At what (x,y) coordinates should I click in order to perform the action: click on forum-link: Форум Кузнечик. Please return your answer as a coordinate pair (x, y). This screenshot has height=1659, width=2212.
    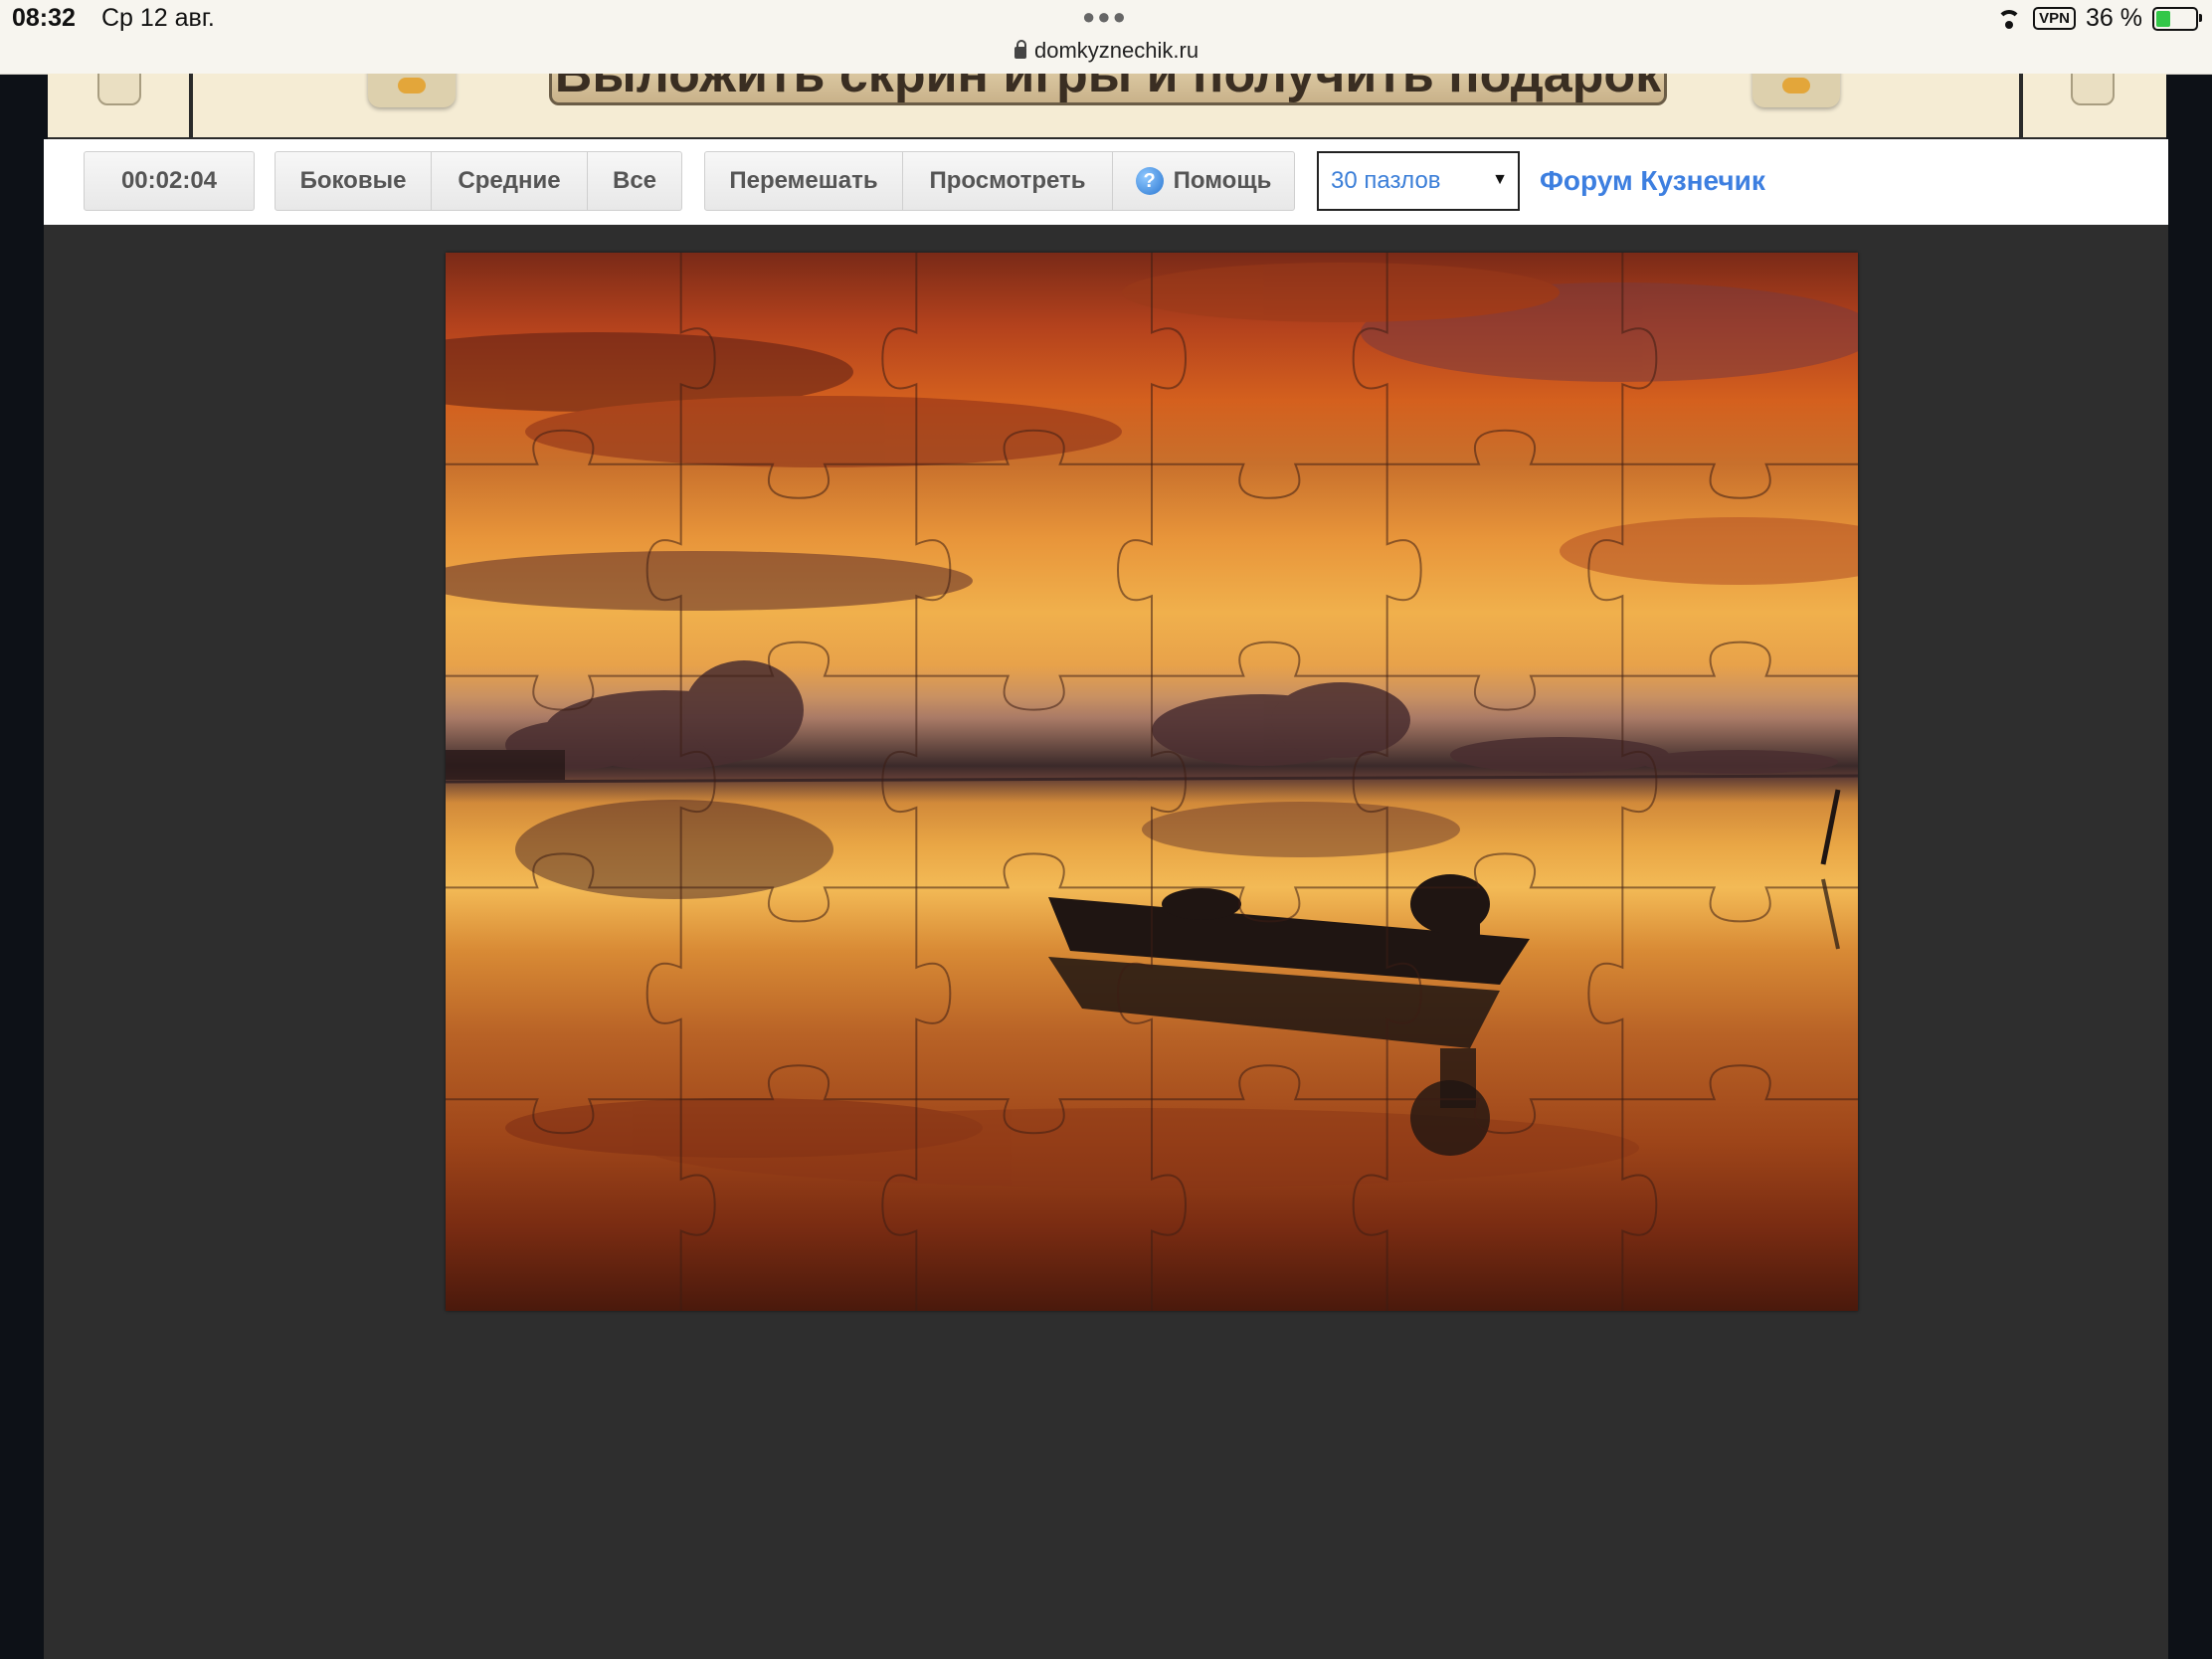
    Looking at the image, I should click on (1652, 181).